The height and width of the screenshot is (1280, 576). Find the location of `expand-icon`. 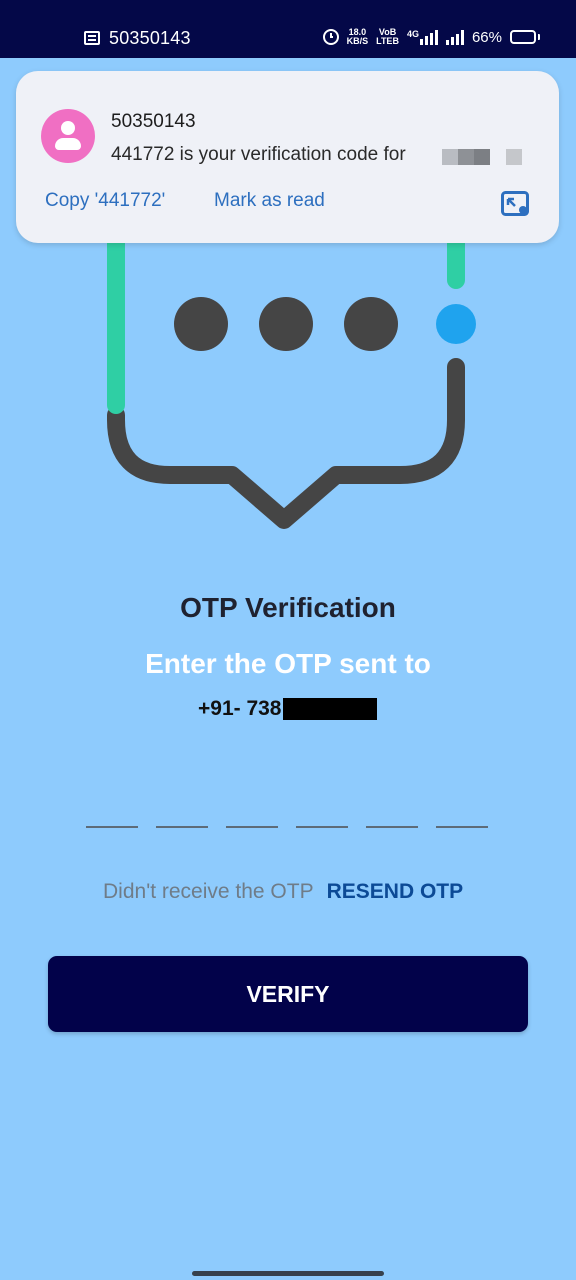

expand-icon is located at coordinates (515, 204).